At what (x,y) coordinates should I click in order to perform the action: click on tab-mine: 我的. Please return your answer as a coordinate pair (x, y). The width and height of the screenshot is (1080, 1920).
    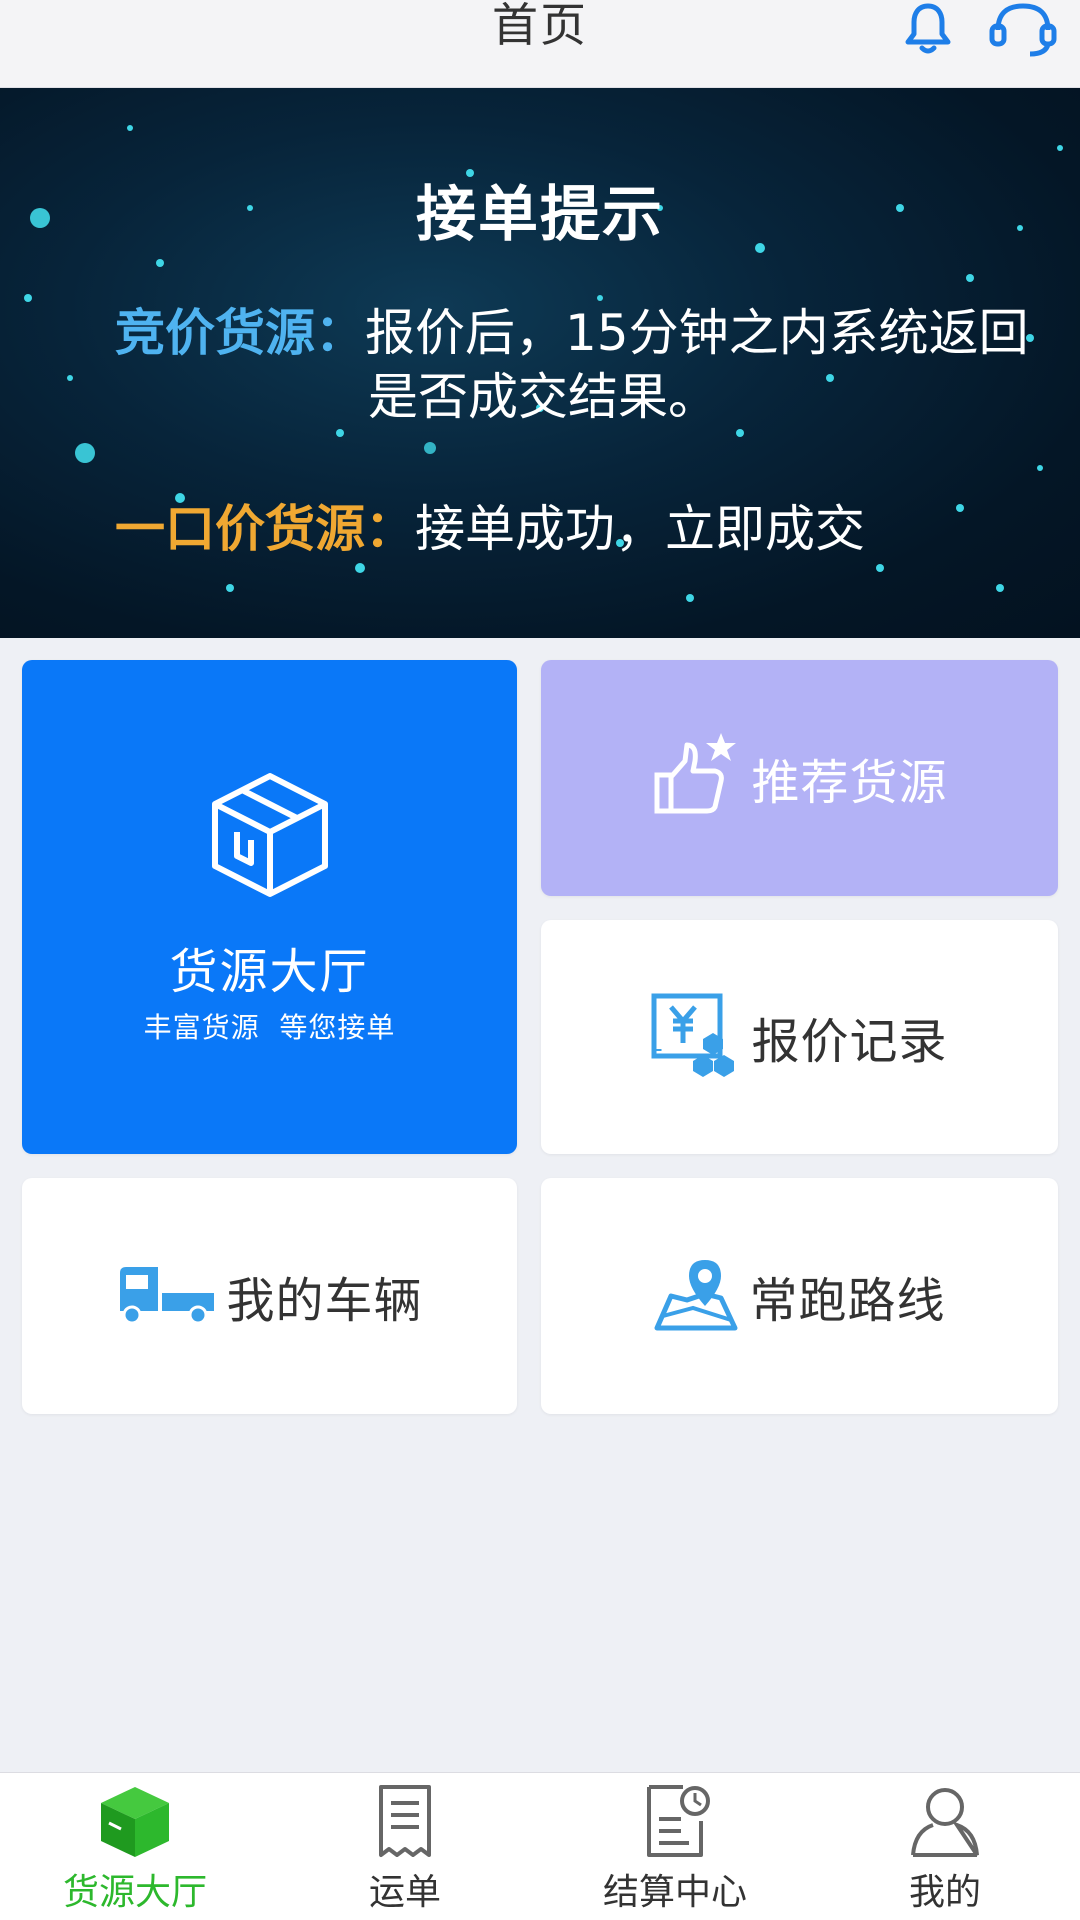
    Looking at the image, I should click on (945, 1846).